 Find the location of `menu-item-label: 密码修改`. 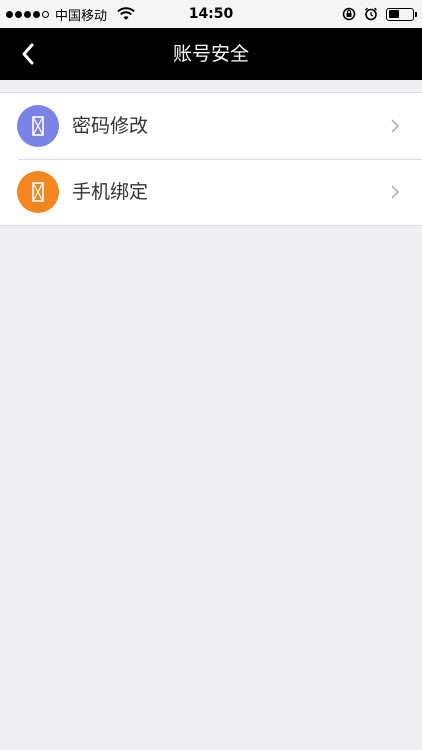

menu-item-label: 密码修改 is located at coordinates (110, 126).